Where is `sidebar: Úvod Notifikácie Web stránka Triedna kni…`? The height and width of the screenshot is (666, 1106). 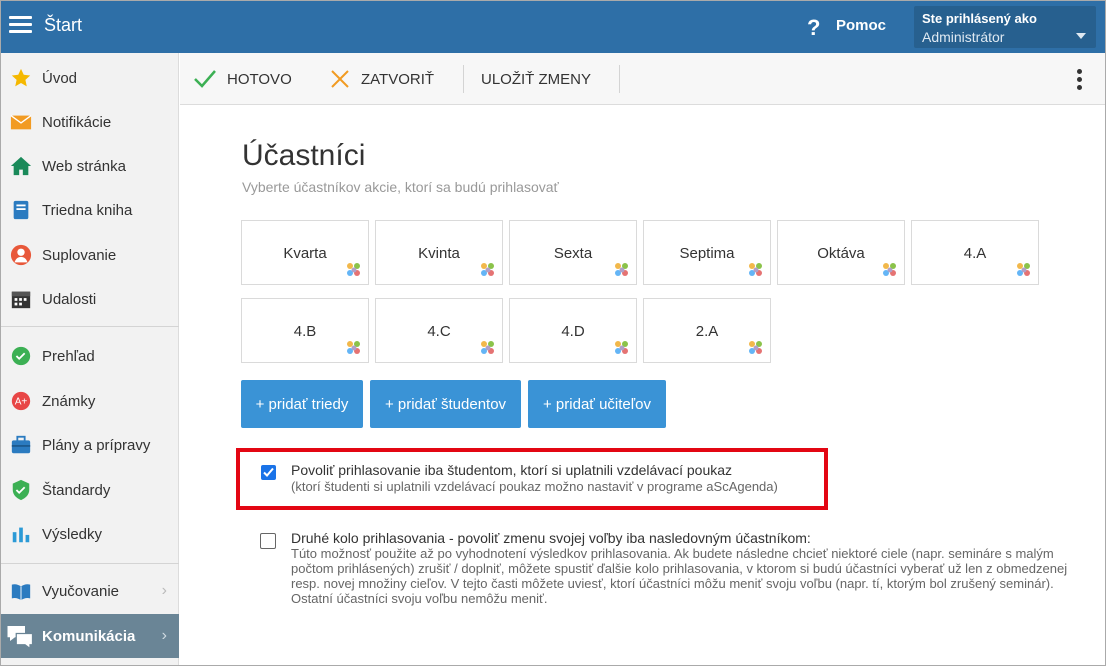 sidebar: Úvod Notifikácie Web stránka Triedna kni… is located at coordinates (90, 359).